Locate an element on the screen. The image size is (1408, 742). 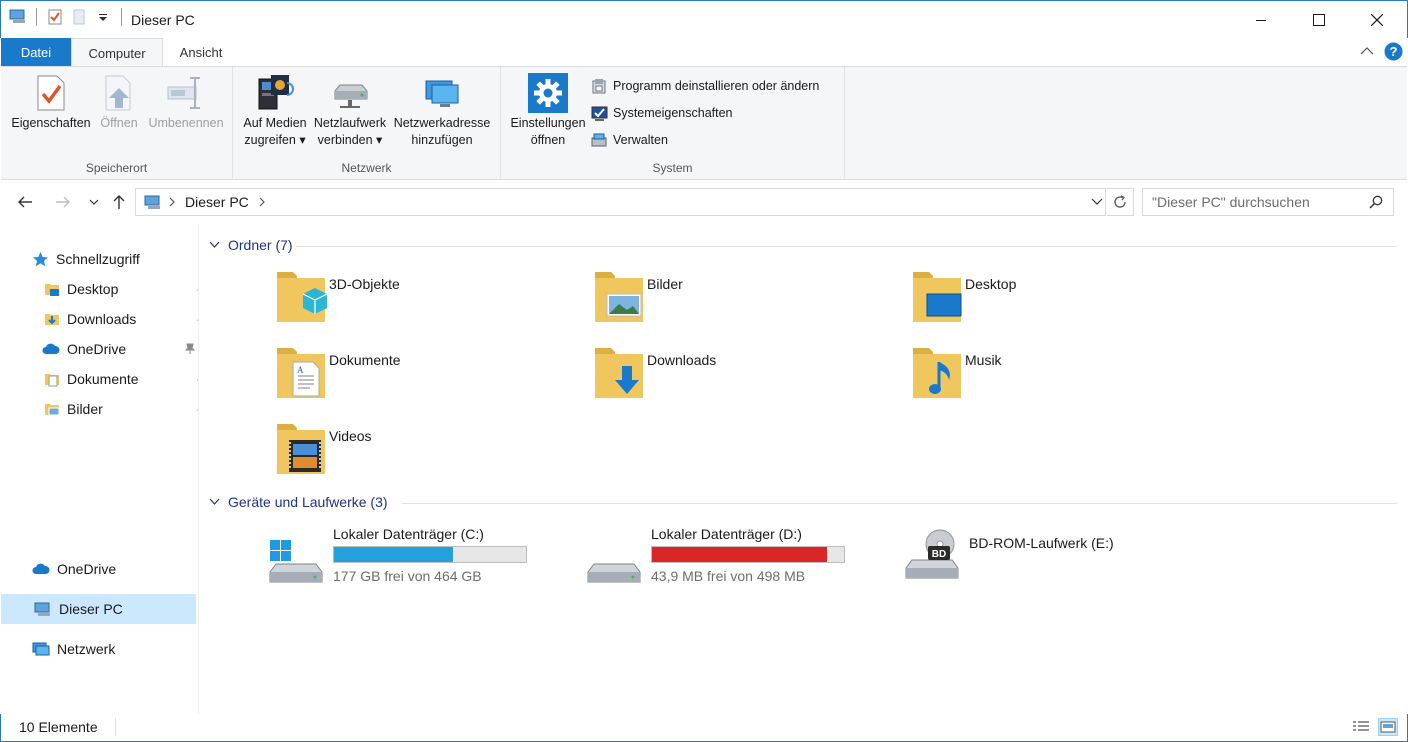
nav-quick-access-label: Schnellzugriff is located at coordinates (98, 259).